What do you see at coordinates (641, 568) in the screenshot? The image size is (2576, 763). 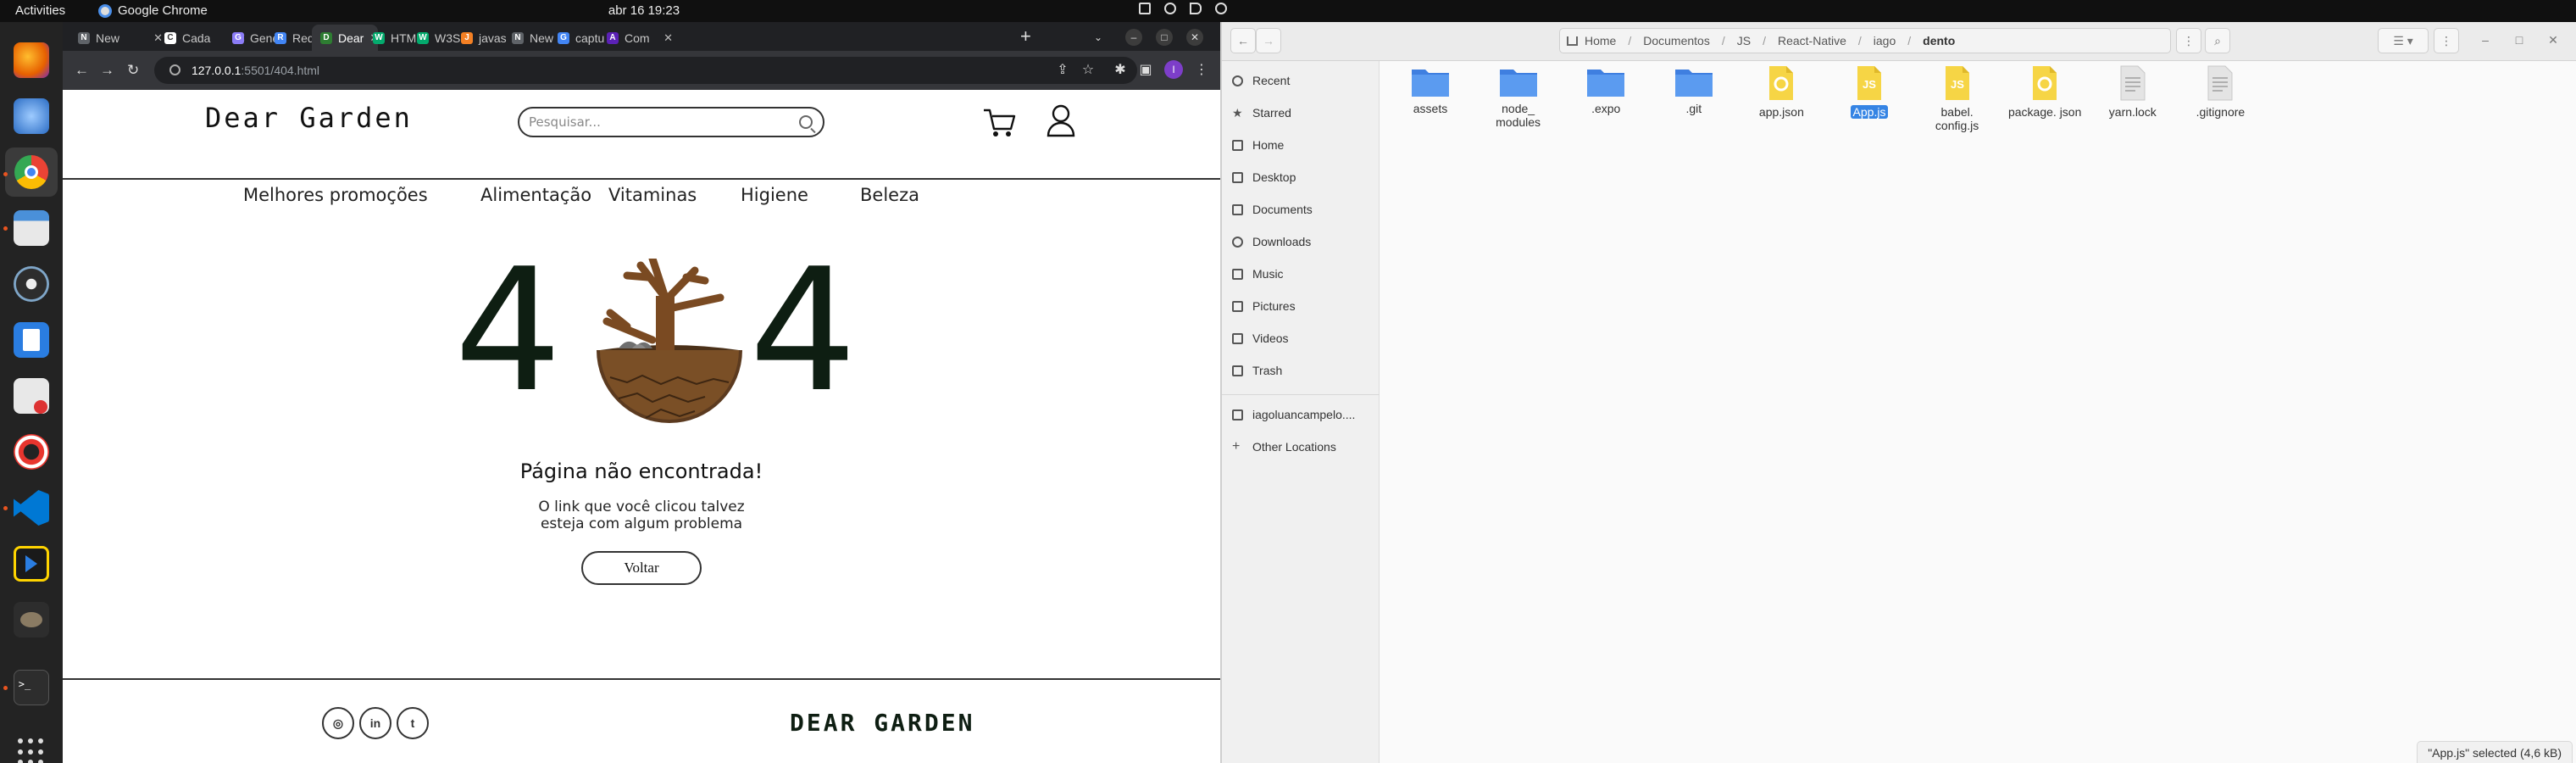 I see `back-button: Voltar` at bounding box center [641, 568].